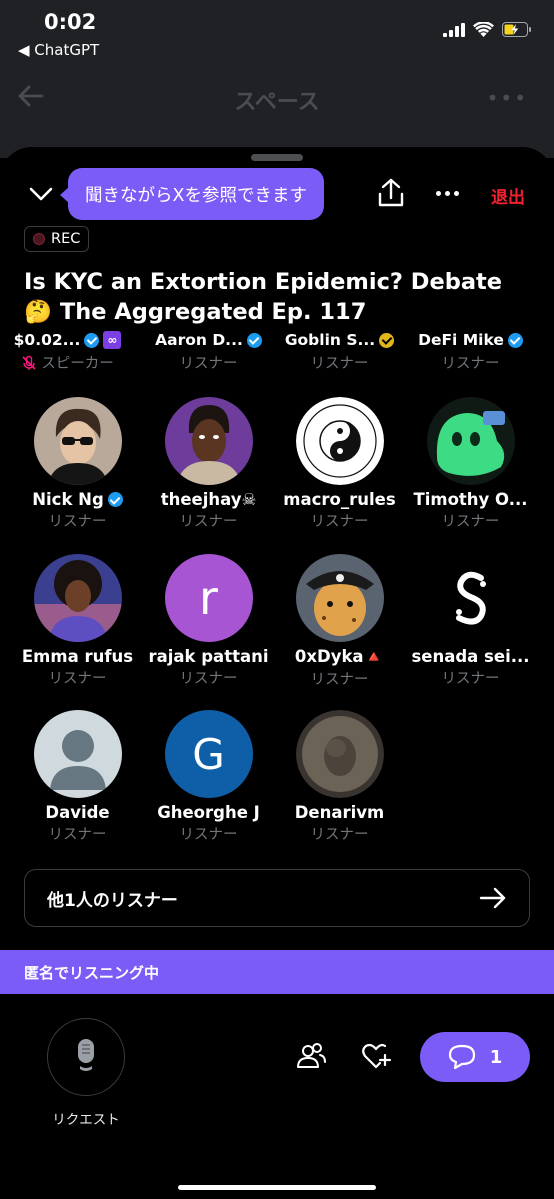  I want to click on wifi-icon, so click(483, 29).